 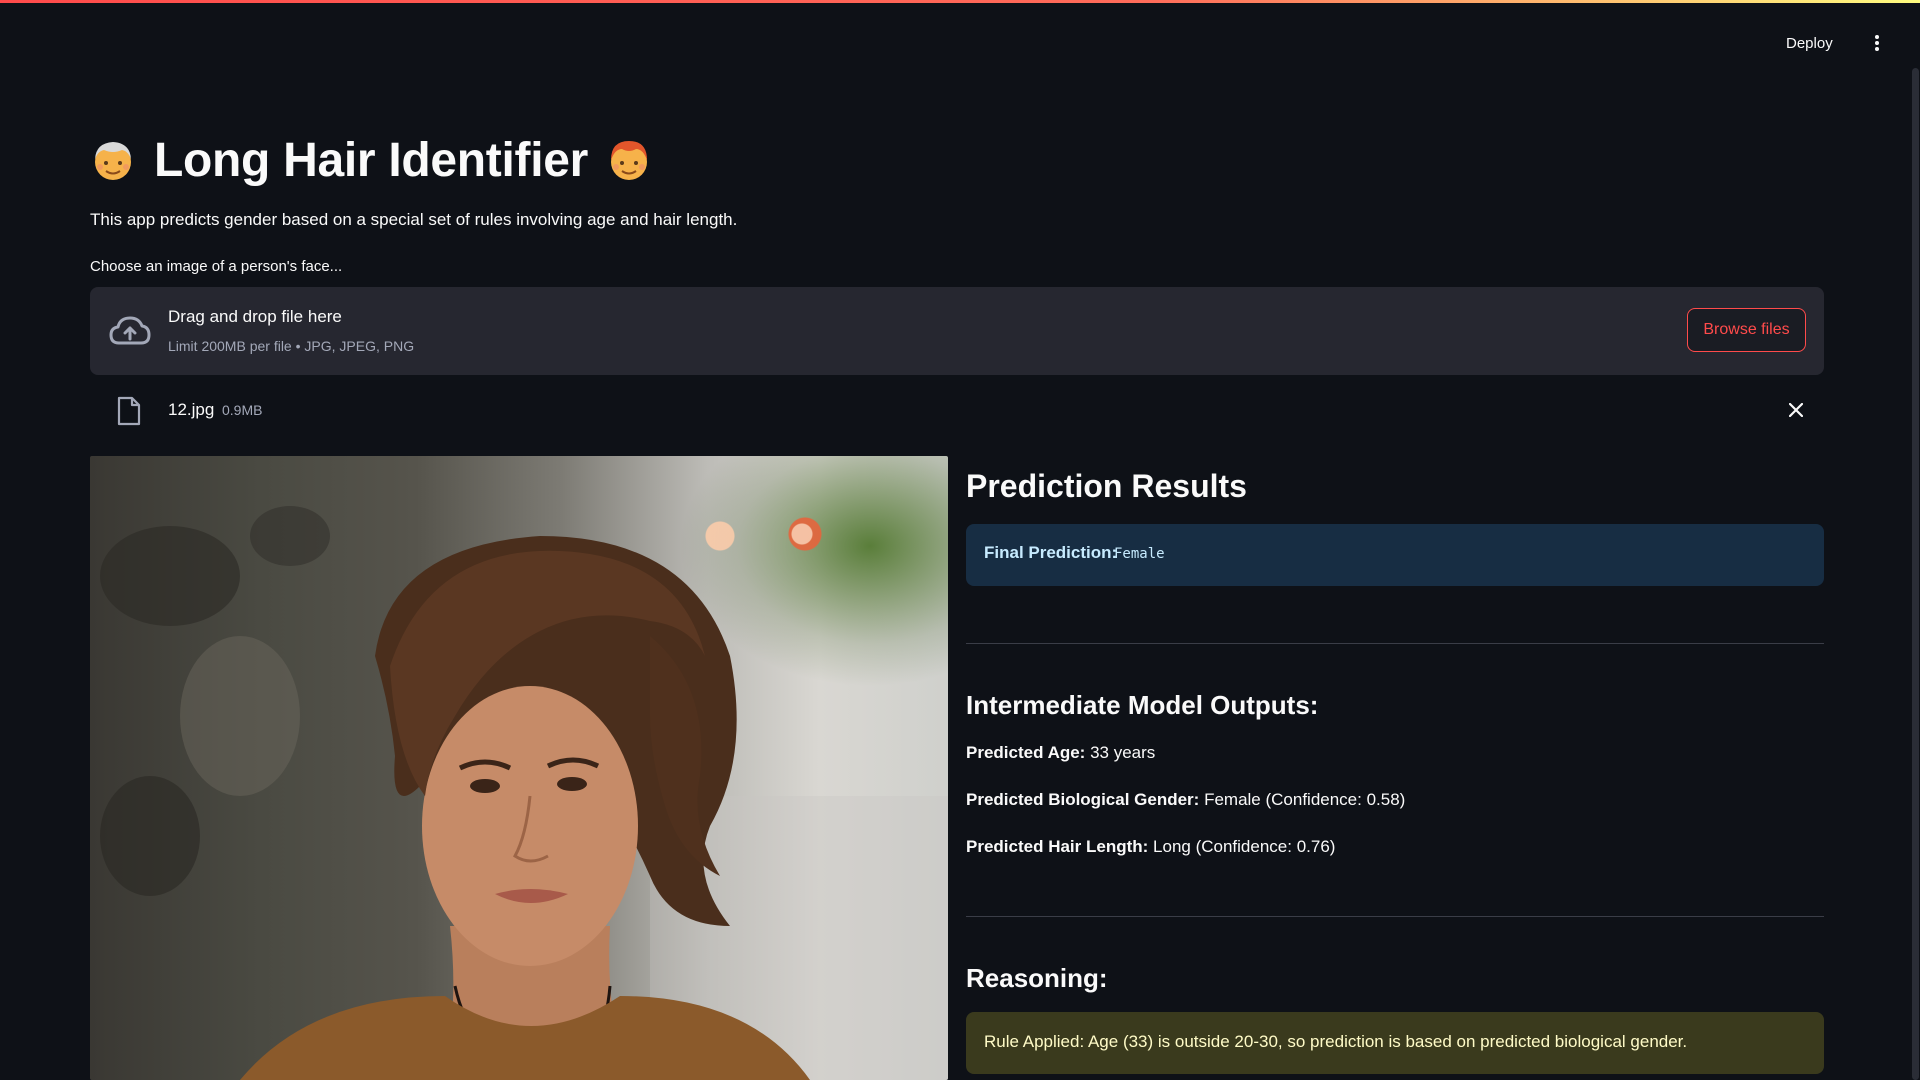 What do you see at coordinates (1395, 555) in the screenshot?
I see `final-prediction-box: Final Prediction: Female` at bounding box center [1395, 555].